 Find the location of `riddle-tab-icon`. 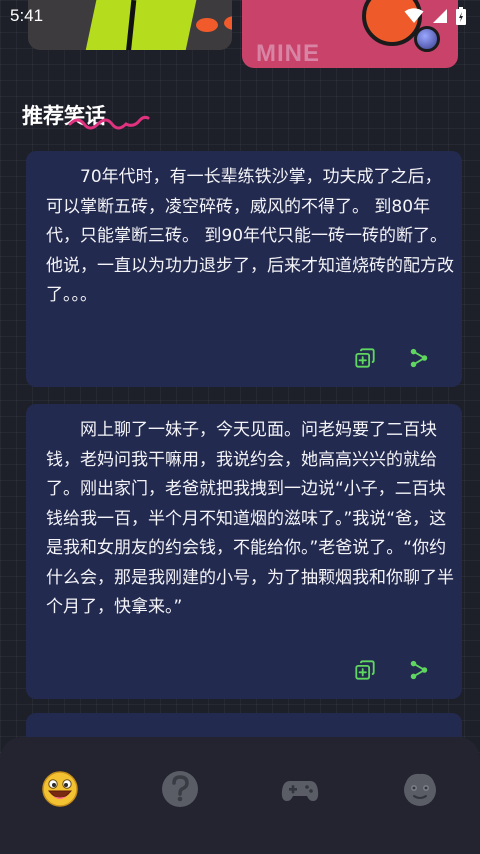

riddle-tab-icon is located at coordinates (180, 789).